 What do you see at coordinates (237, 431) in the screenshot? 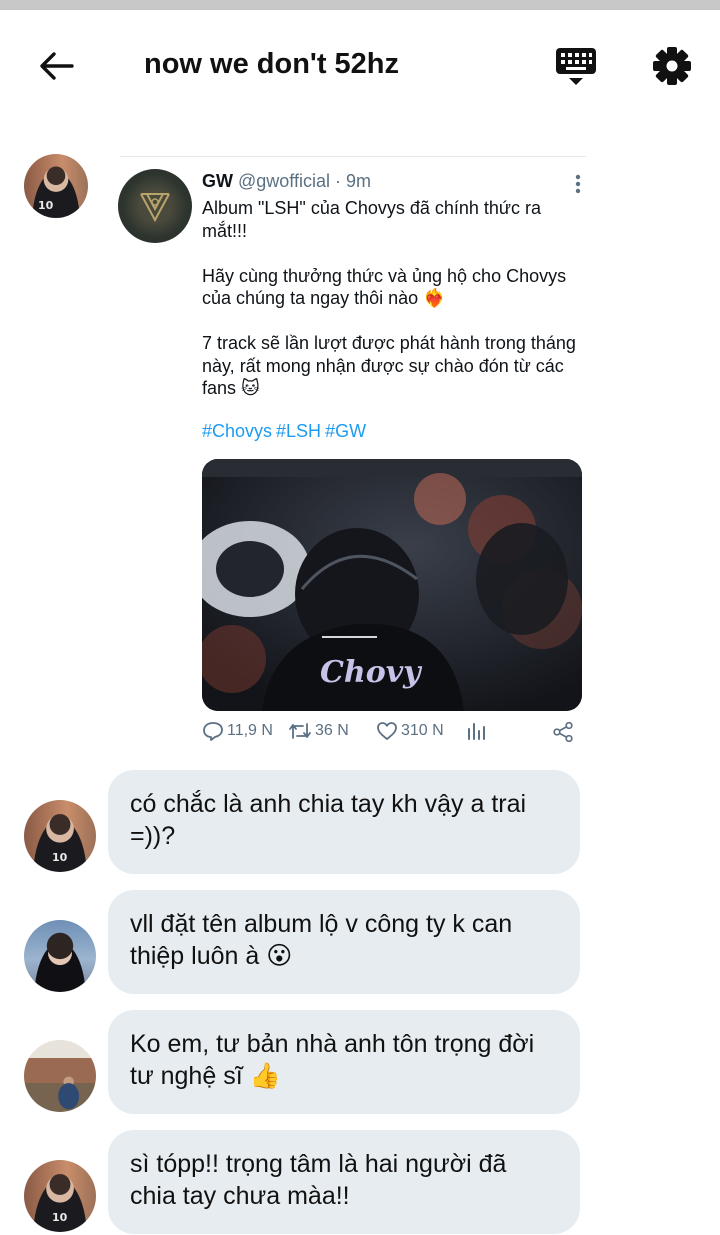
I see `hashtag-chovys: #Chovys` at bounding box center [237, 431].